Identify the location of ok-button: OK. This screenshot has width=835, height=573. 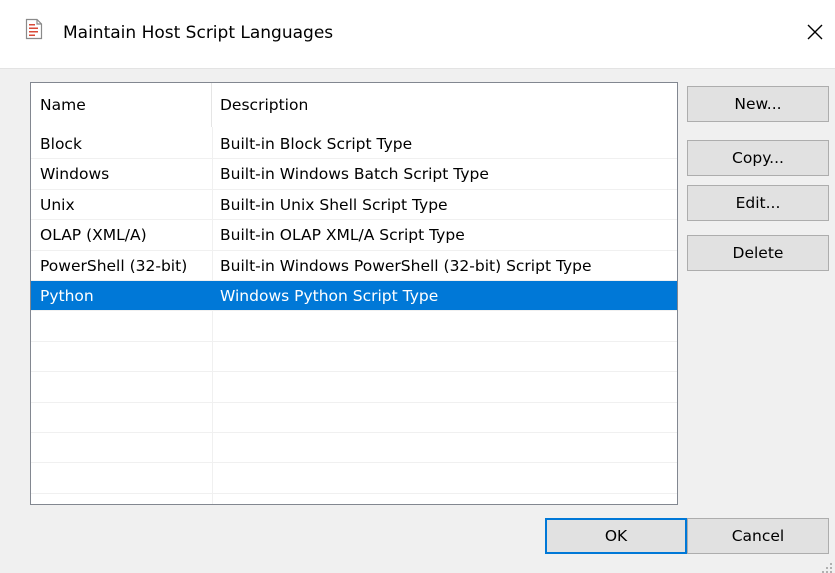
(616, 536).